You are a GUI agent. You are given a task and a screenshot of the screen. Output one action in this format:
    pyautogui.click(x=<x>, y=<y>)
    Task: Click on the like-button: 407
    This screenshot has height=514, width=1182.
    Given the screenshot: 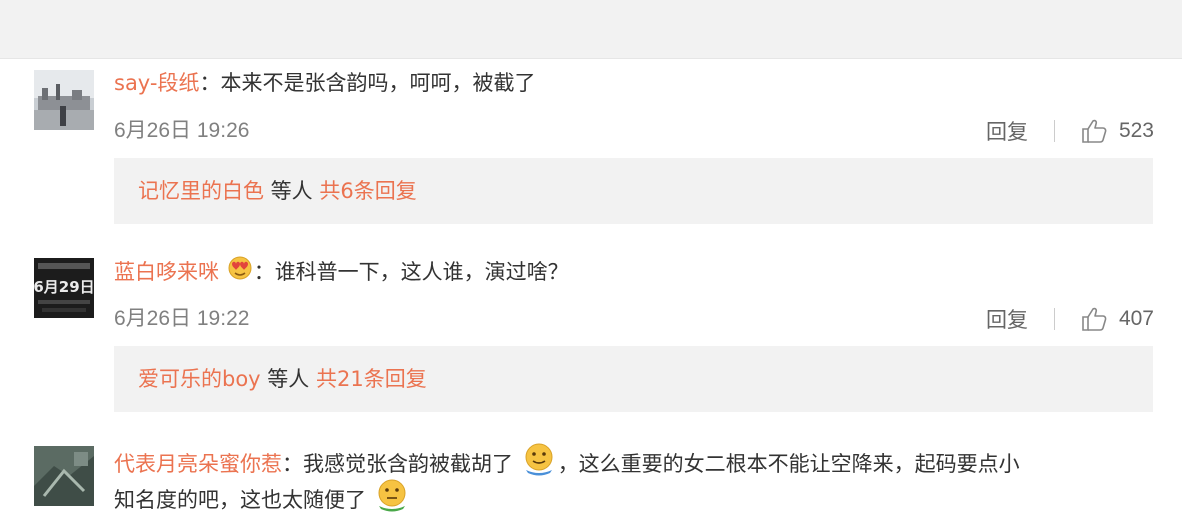 What is the action you would take?
    pyautogui.click(x=1117, y=319)
    